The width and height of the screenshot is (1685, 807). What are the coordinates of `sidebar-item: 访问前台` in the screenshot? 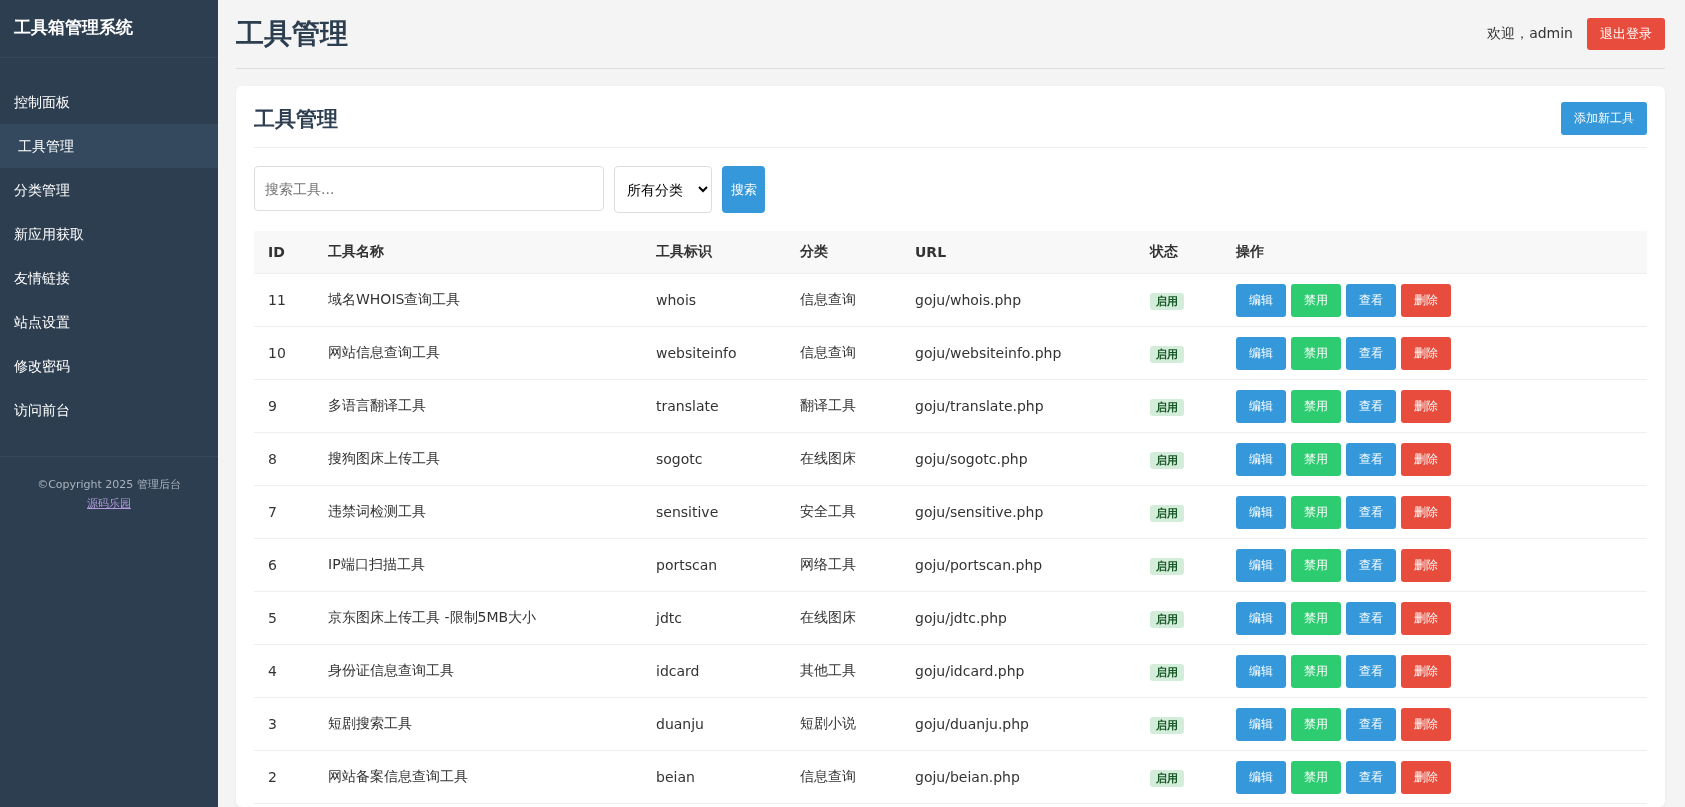 It's located at (109, 410).